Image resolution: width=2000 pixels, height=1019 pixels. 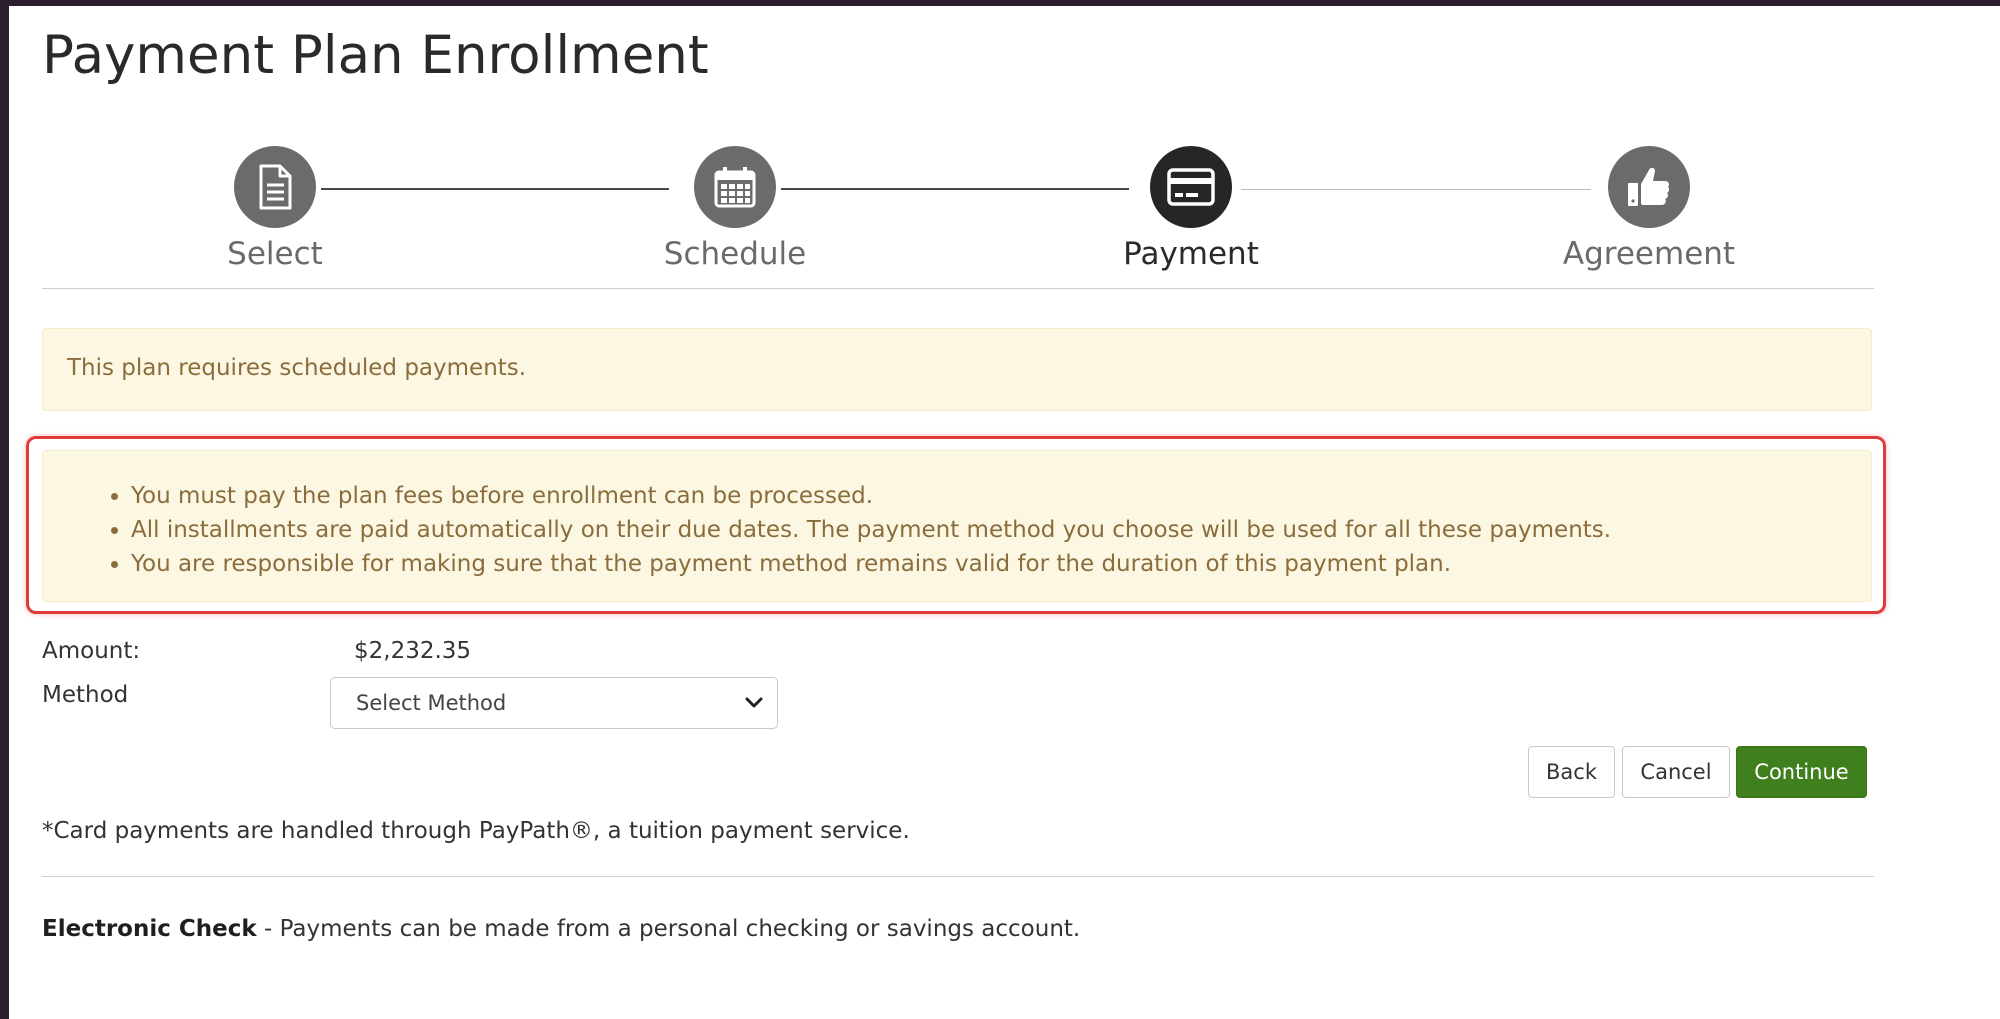 I want to click on calendar-icon, so click(x=735, y=187).